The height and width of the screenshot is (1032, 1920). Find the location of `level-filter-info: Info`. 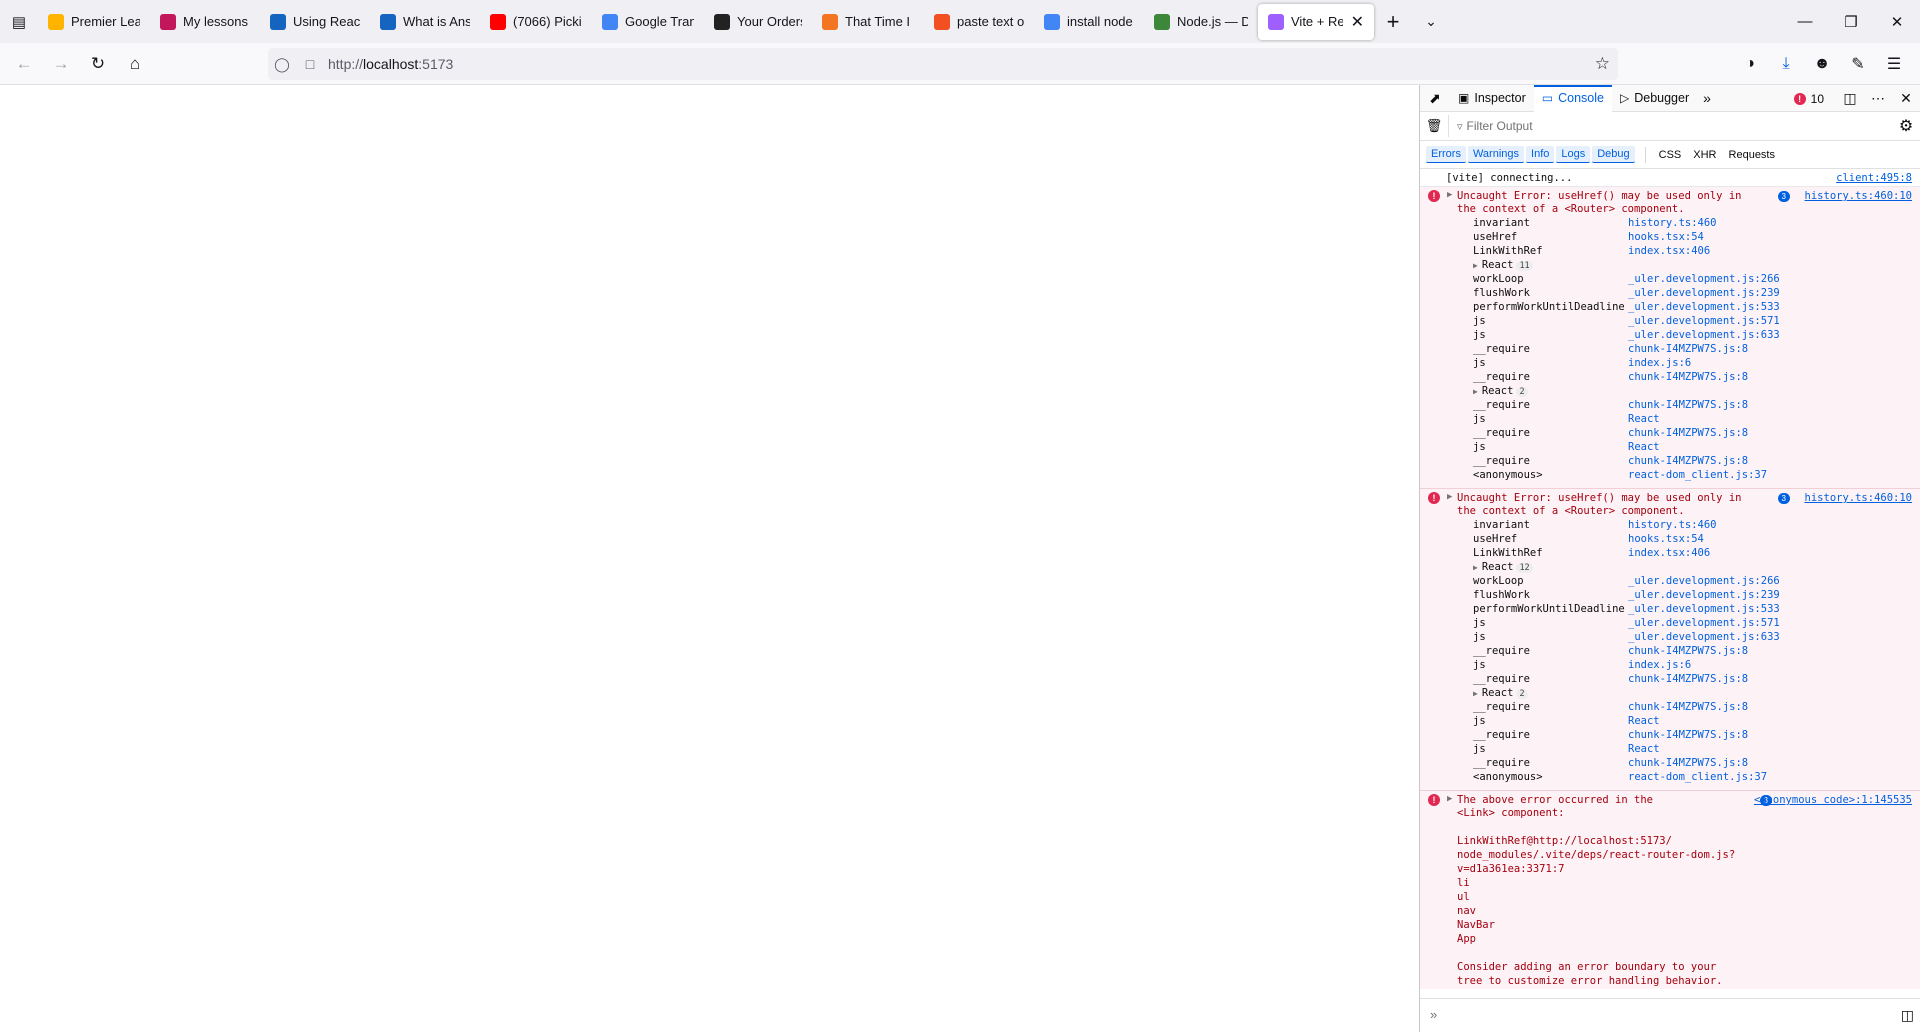

level-filter-info: Info is located at coordinates (1540, 154).